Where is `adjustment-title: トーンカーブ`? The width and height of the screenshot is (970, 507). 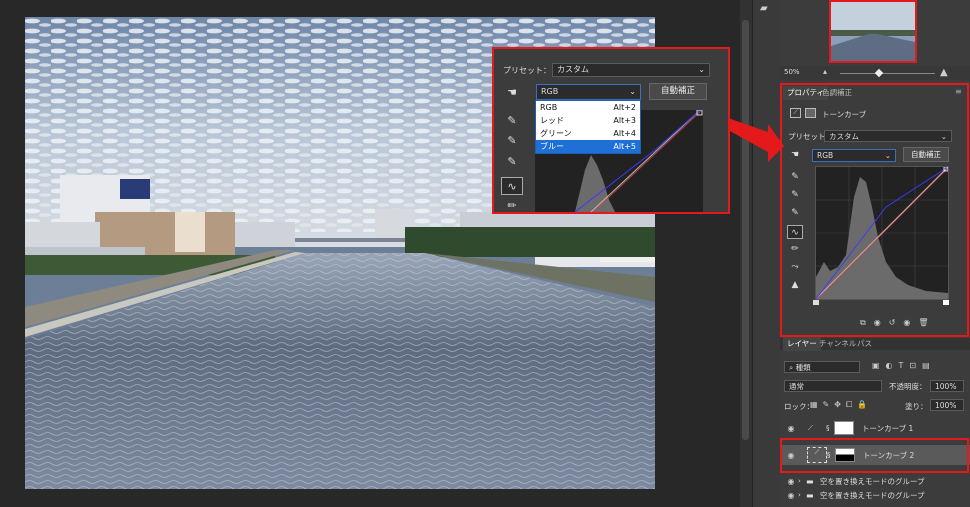 adjustment-title: トーンカーブ is located at coordinates (844, 114).